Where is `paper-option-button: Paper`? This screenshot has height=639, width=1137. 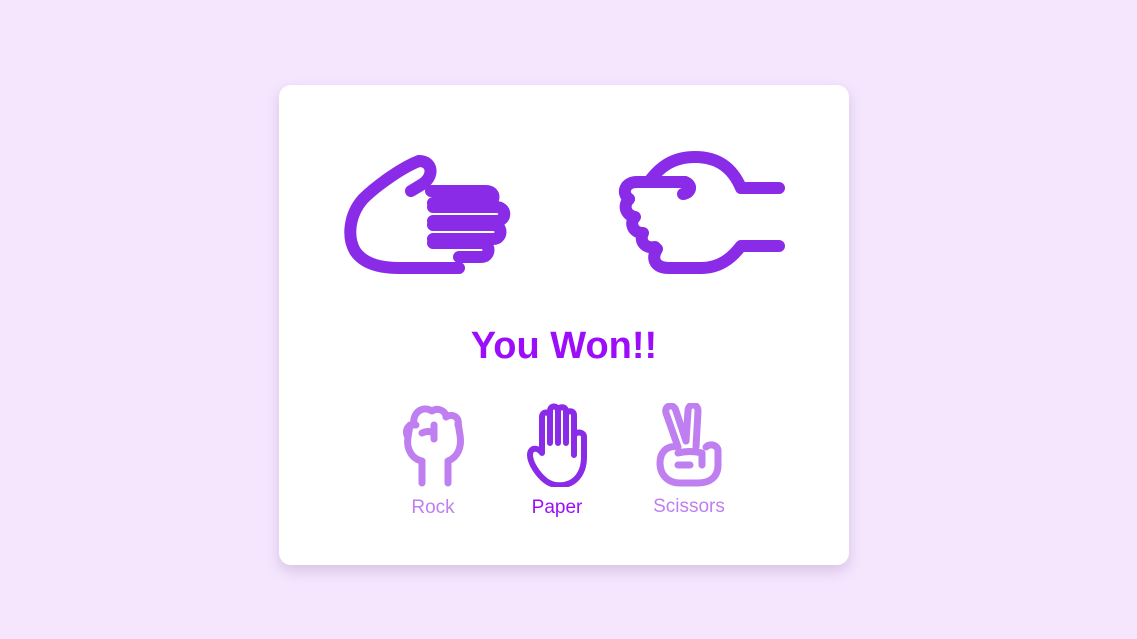
paper-option-button: Paper is located at coordinates (557, 461).